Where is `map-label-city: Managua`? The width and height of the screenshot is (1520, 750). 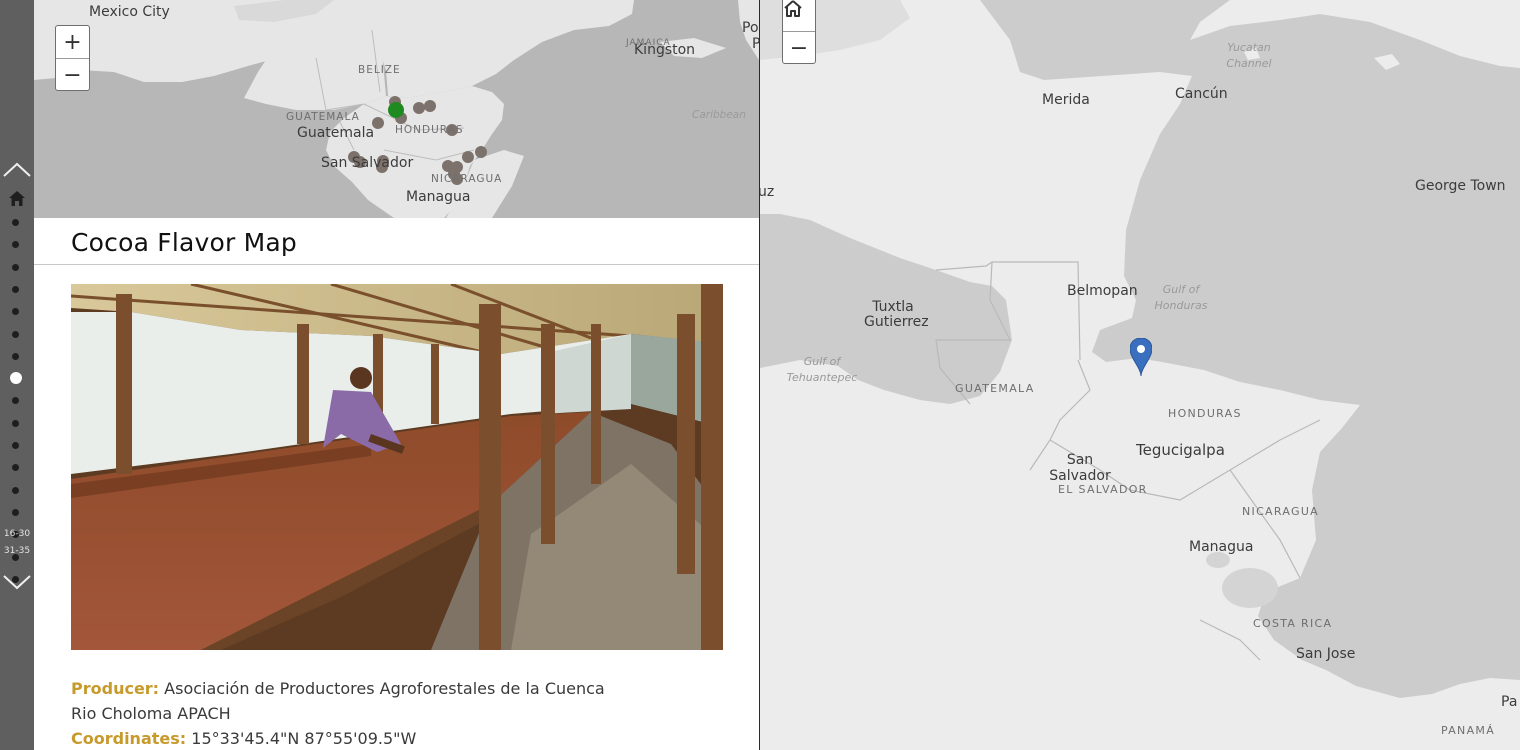 map-label-city: Managua is located at coordinates (1221, 547).